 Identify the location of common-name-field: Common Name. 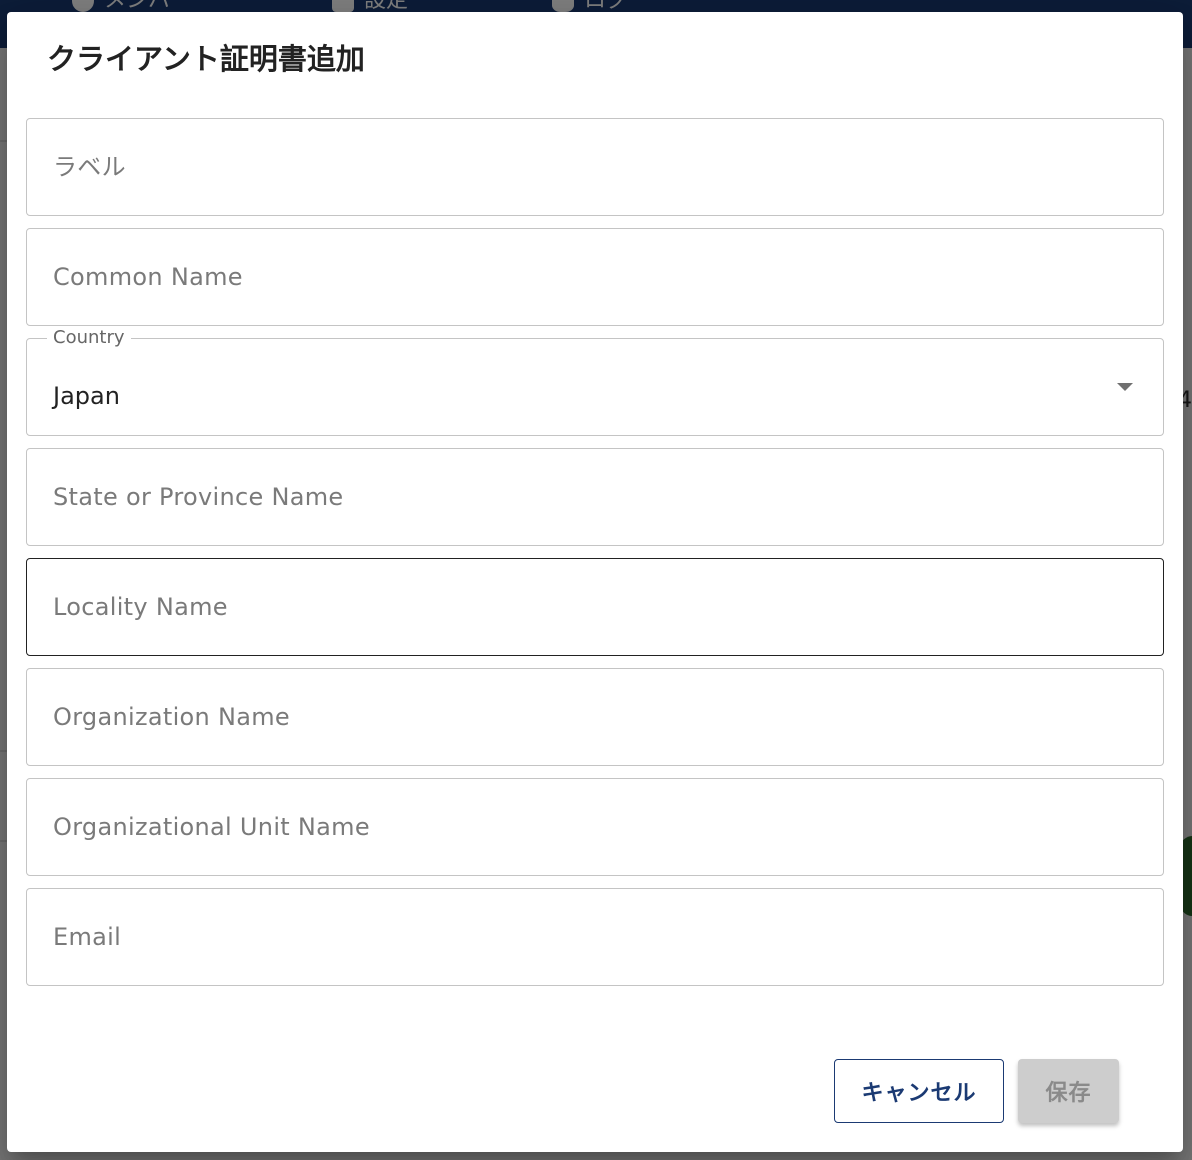
(595, 277).